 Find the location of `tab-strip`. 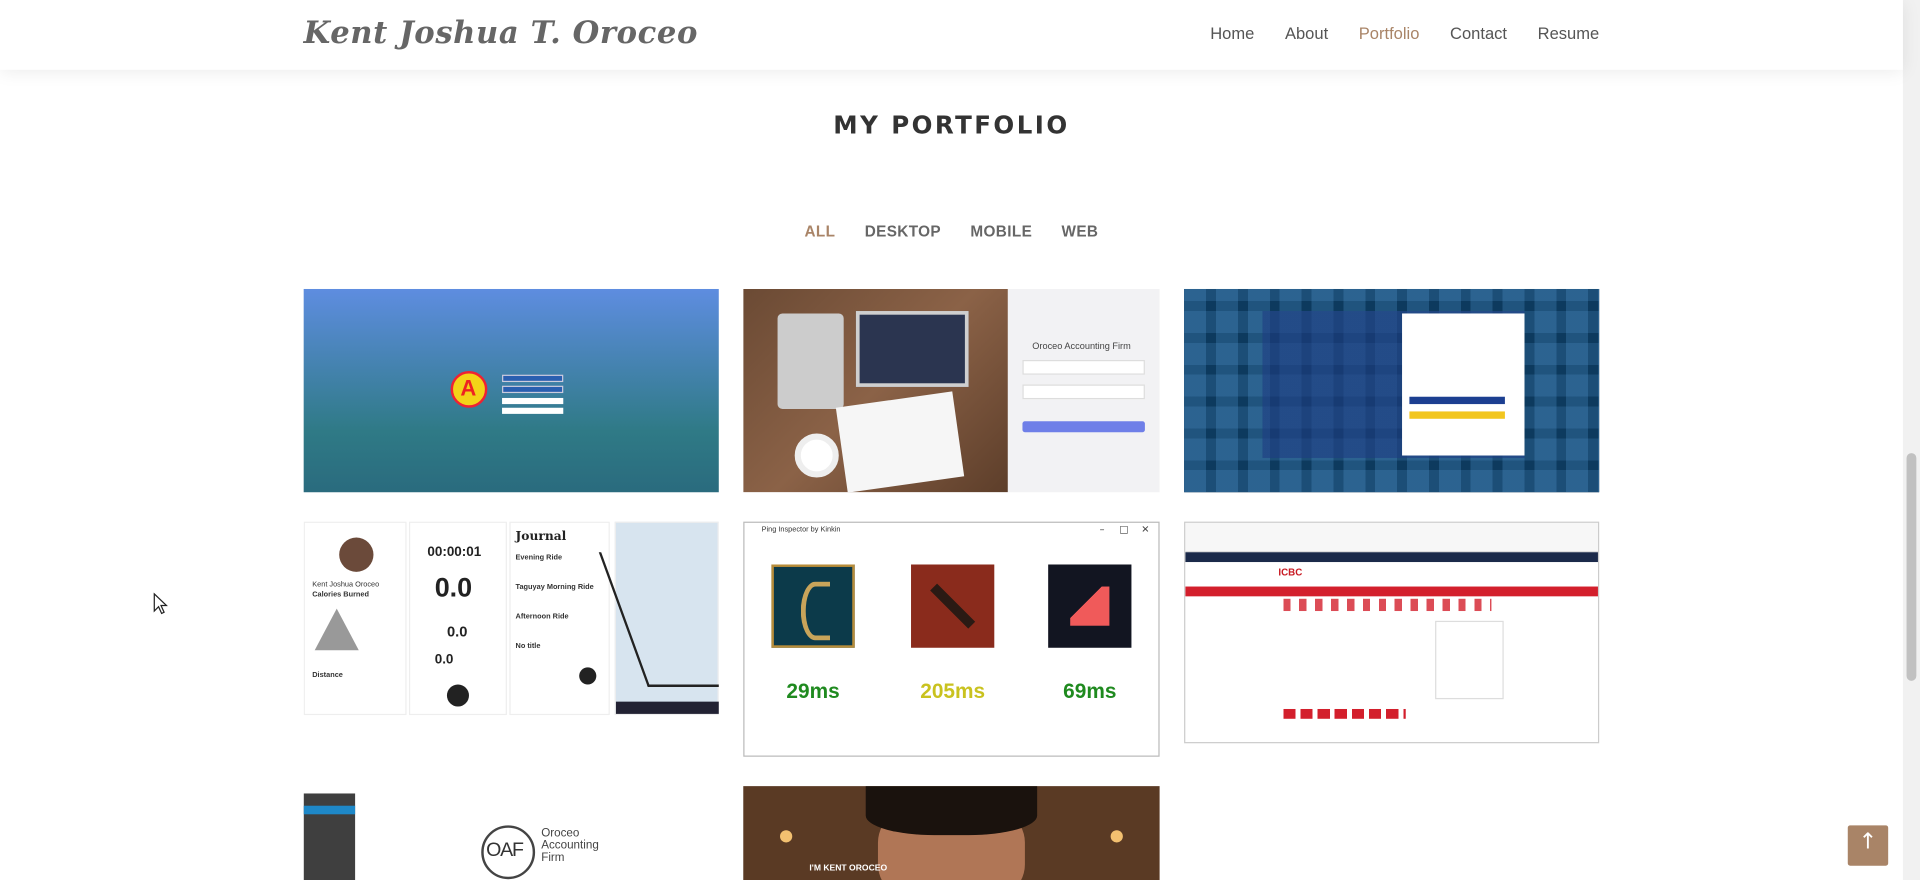

tab-strip is located at coordinates (1344, 713).